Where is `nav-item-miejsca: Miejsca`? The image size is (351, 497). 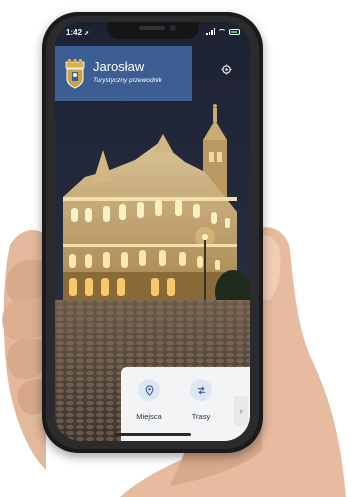 nav-item-miejsca: Miejsca is located at coordinates (149, 400).